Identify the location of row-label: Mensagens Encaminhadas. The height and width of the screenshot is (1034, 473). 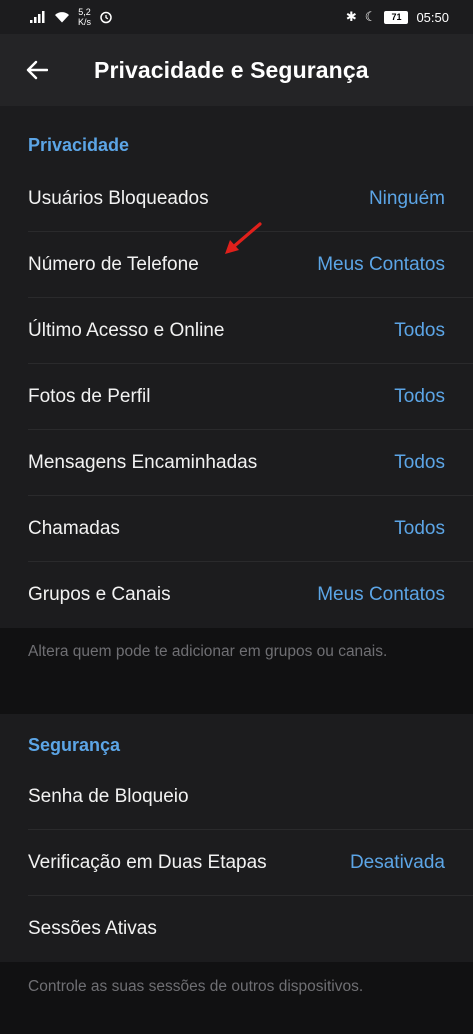
(143, 462).